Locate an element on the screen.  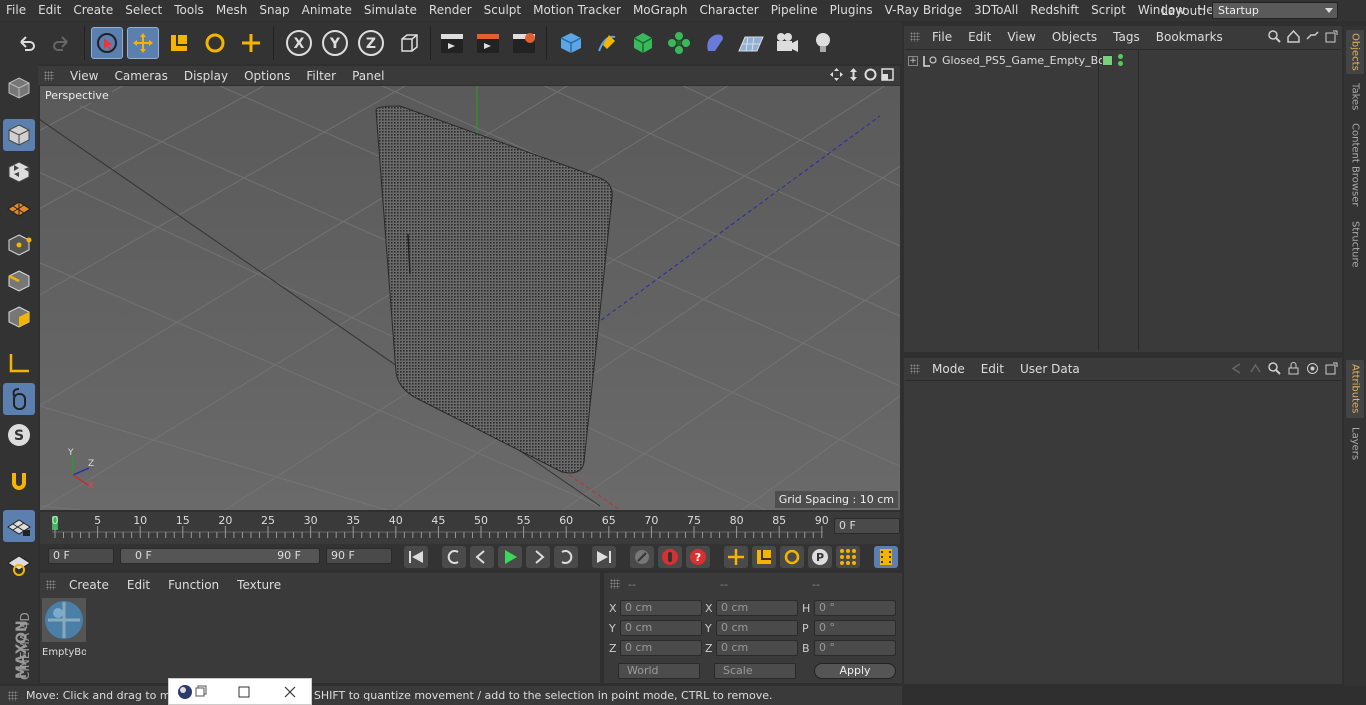
coordinate-system-button is located at coordinates (409, 43).